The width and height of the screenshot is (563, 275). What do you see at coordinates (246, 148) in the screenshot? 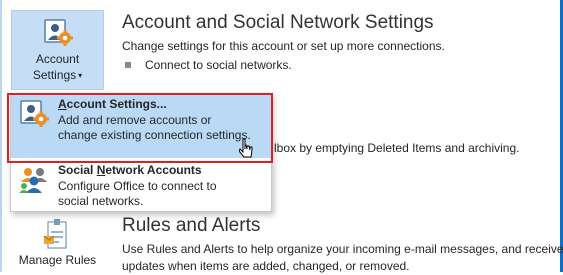
I see `mouse-cursor-icon` at bounding box center [246, 148].